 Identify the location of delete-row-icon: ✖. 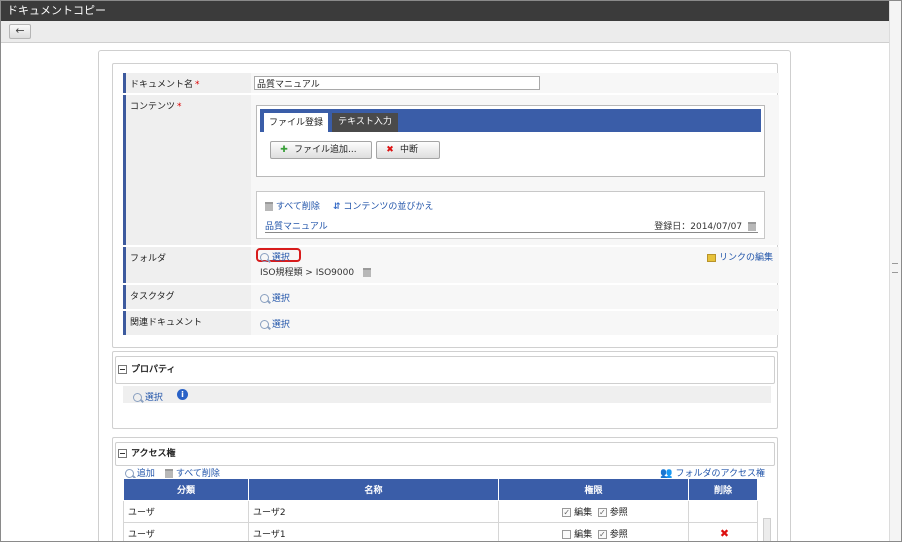
(724, 533).